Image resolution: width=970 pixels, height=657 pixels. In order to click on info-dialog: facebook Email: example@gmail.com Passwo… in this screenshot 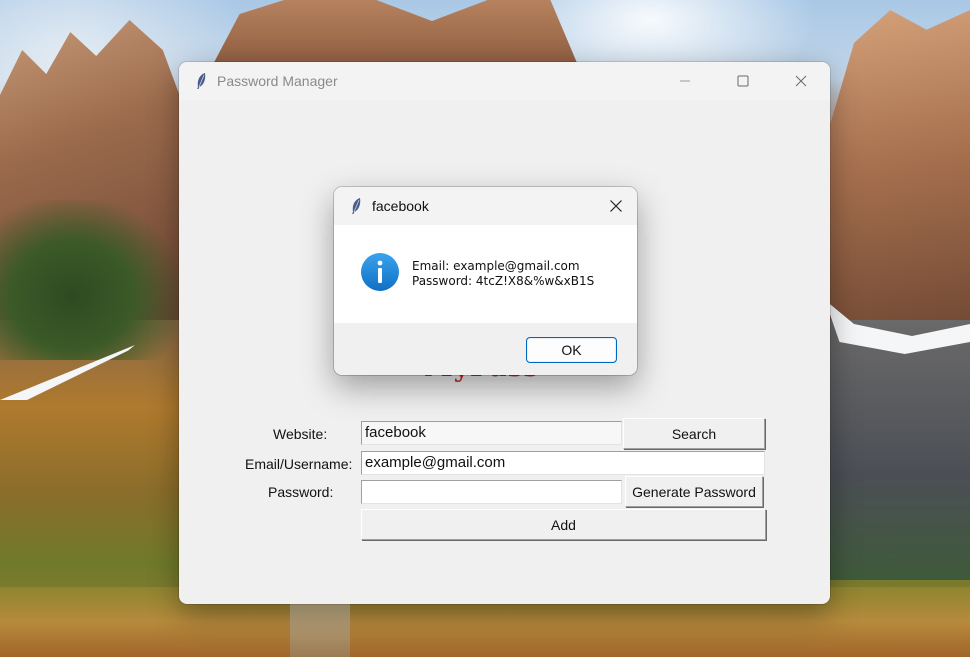, I will do `click(485, 281)`.